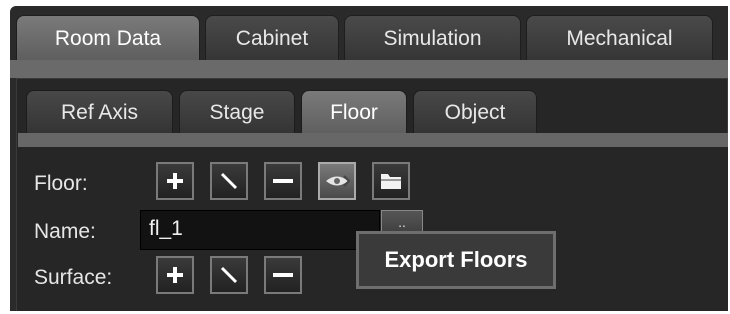  I want to click on tab-simulation: Simulation, so click(432, 38).